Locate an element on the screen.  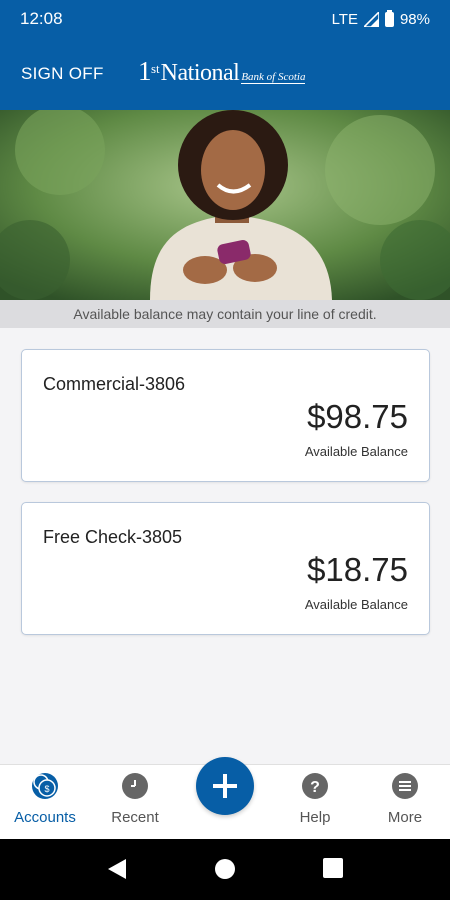
tab-more-label: More is located at coordinates (405, 817).